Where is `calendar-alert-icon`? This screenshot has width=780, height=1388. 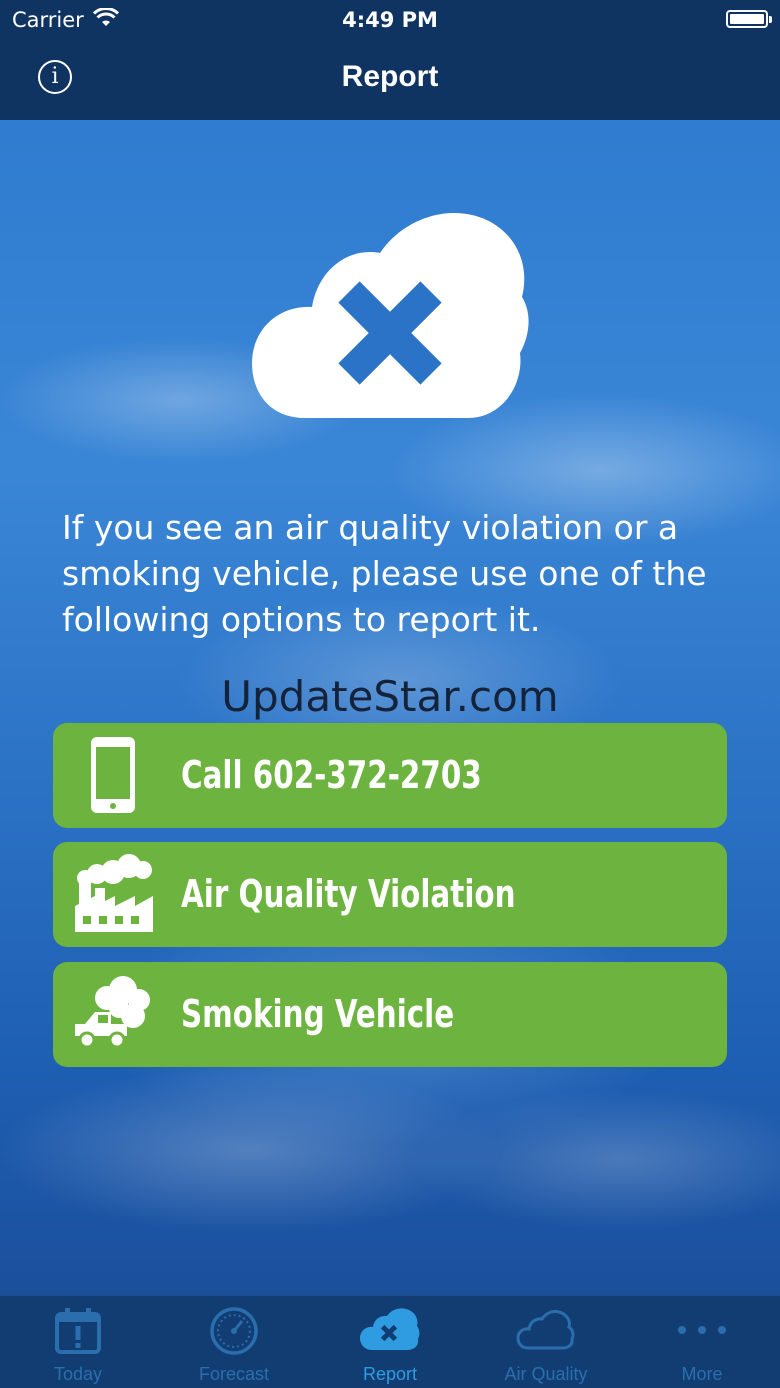 calendar-alert-icon is located at coordinates (78, 1331).